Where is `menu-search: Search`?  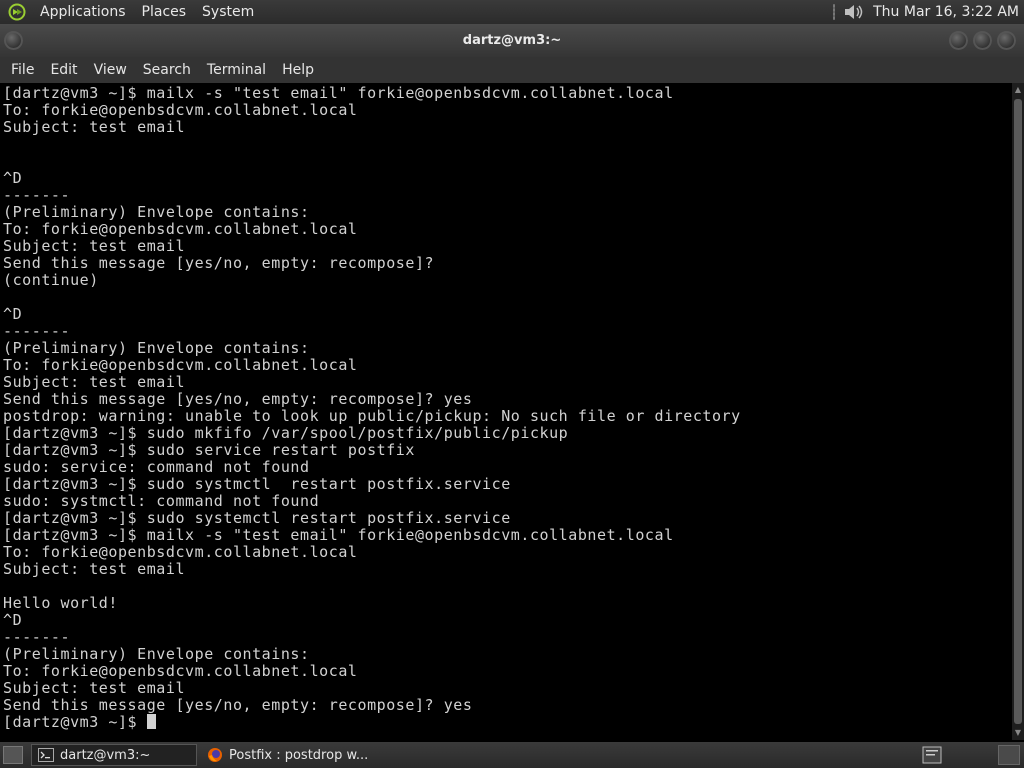
menu-search: Search is located at coordinates (167, 70).